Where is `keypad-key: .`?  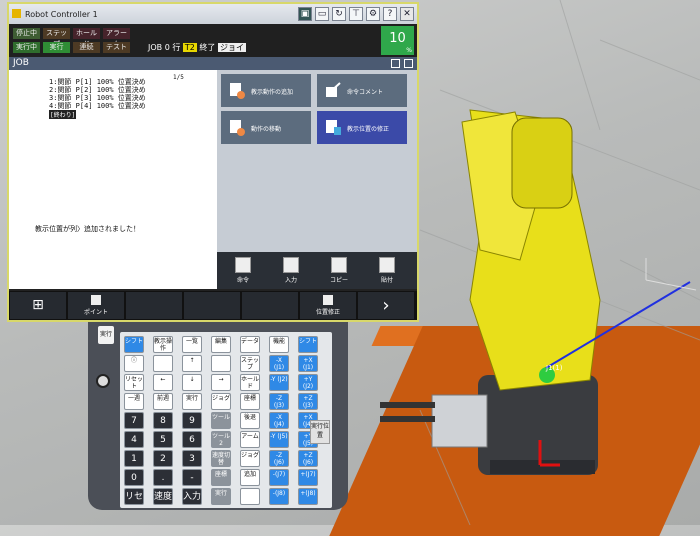
keypad-key: . is located at coordinates (163, 477).